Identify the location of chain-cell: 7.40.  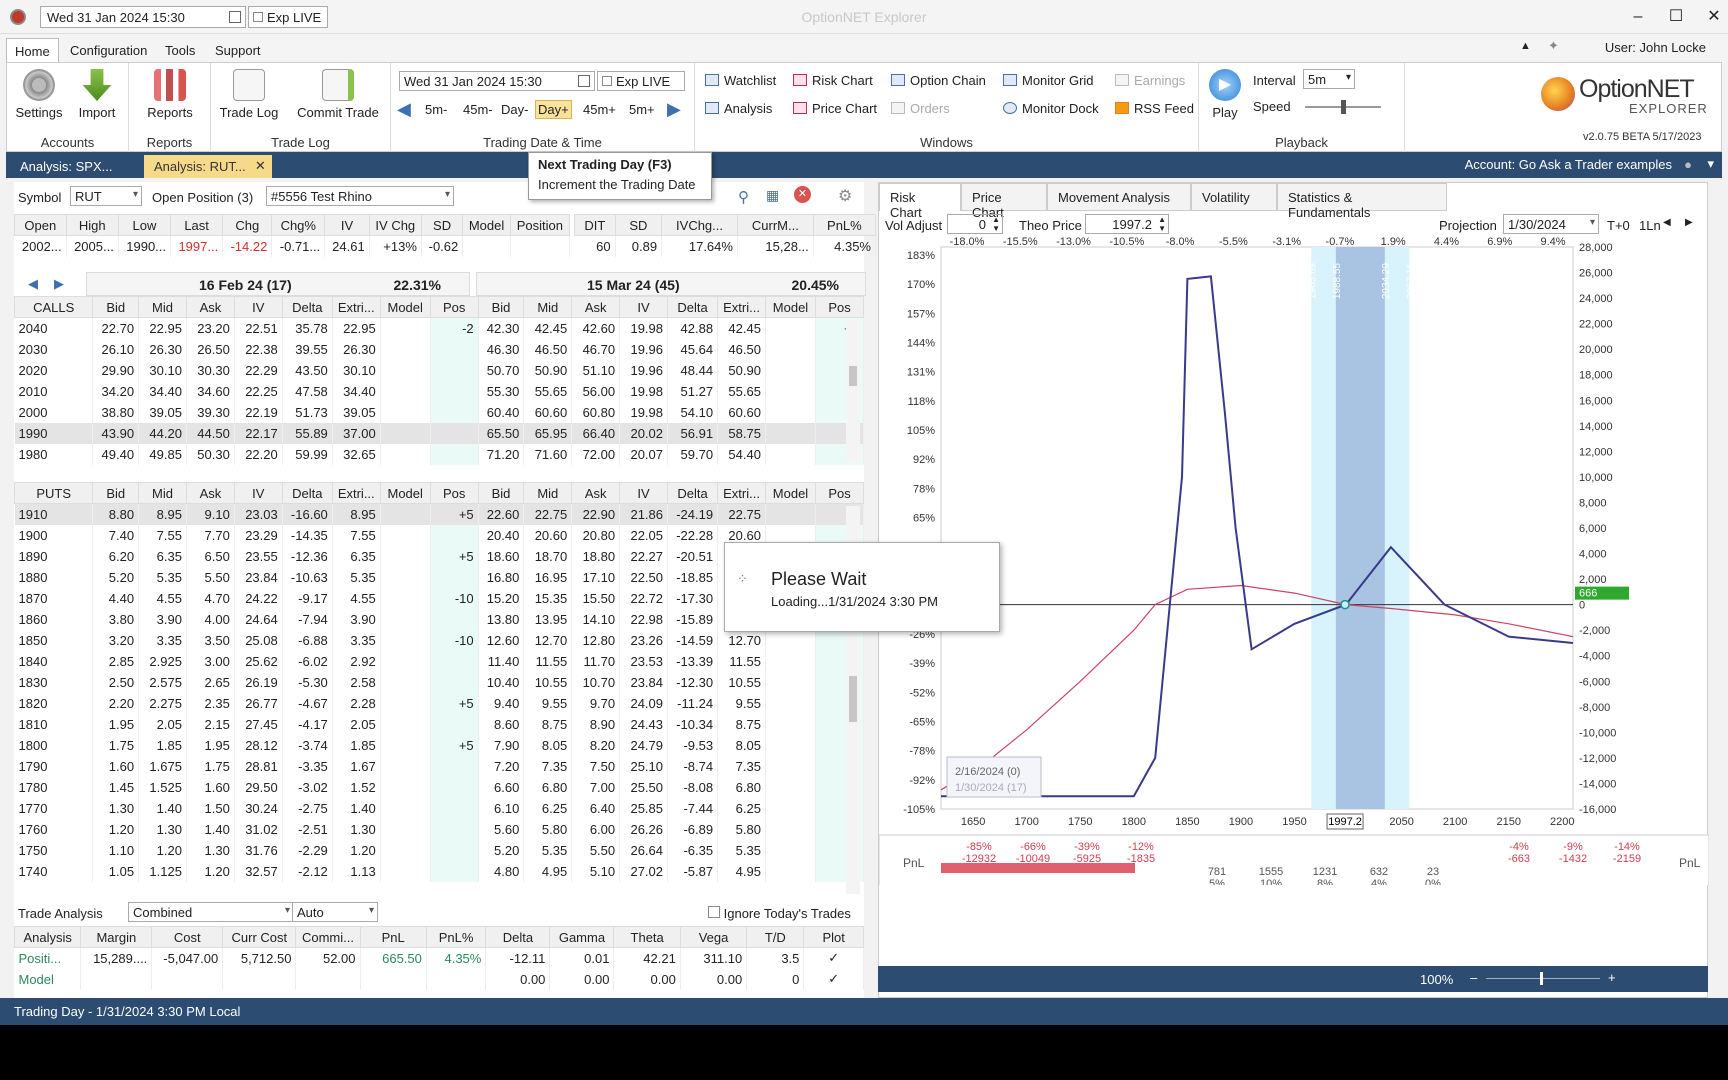
(116, 535).